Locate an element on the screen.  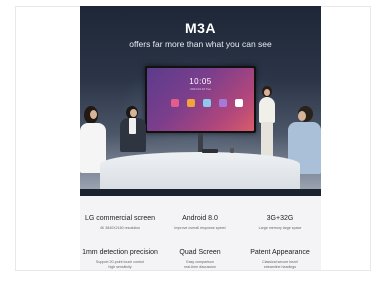
screen-app-row is located at coordinates (207, 103).